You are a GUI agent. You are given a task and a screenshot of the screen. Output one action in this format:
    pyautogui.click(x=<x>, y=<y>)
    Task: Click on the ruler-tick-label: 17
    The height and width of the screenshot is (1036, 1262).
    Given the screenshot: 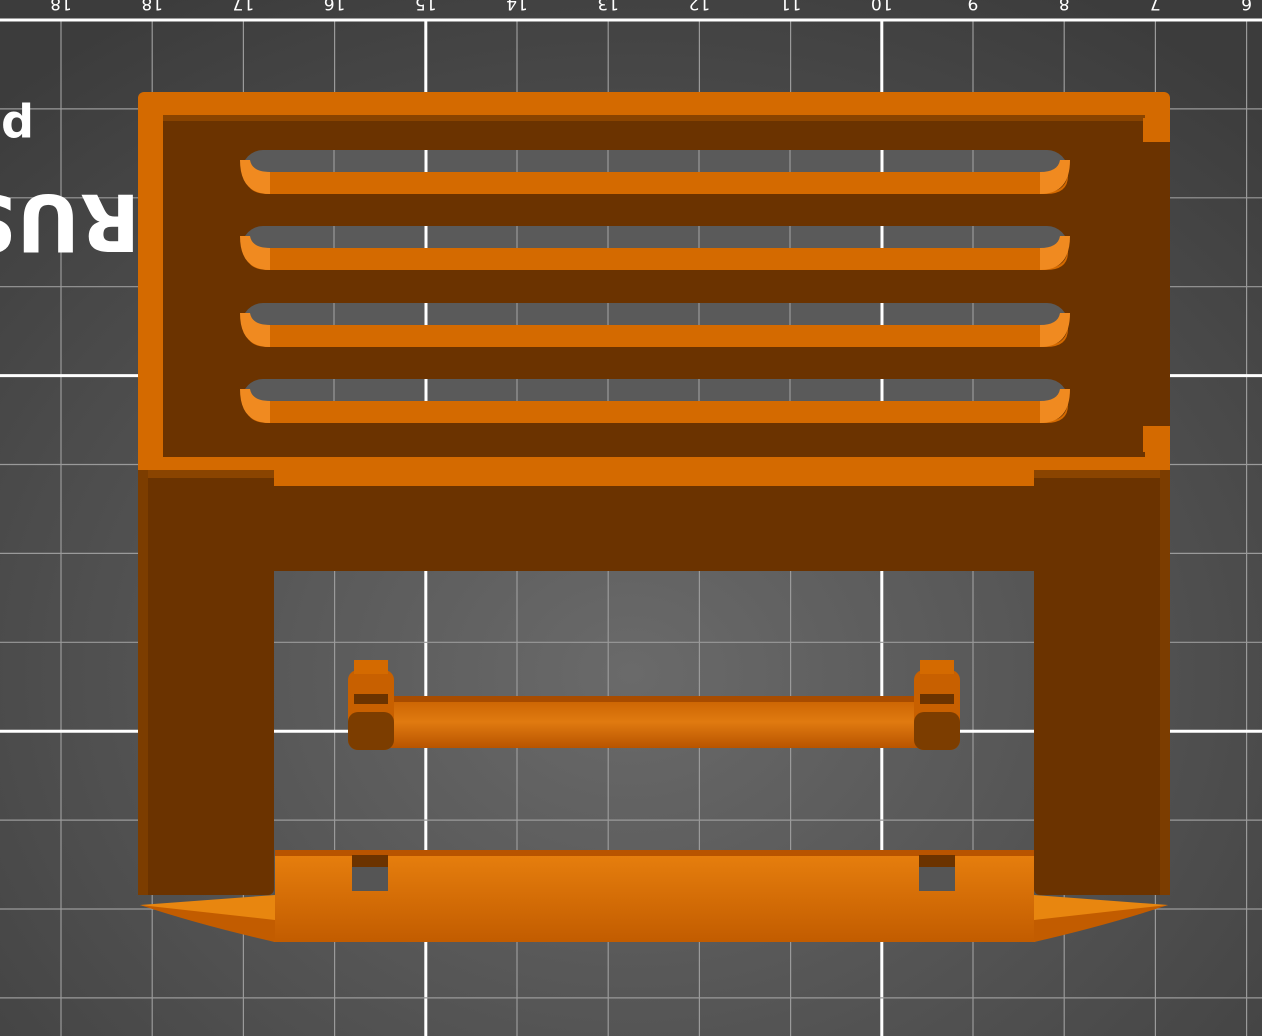 What is the action you would take?
    pyautogui.click(x=244, y=6)
    